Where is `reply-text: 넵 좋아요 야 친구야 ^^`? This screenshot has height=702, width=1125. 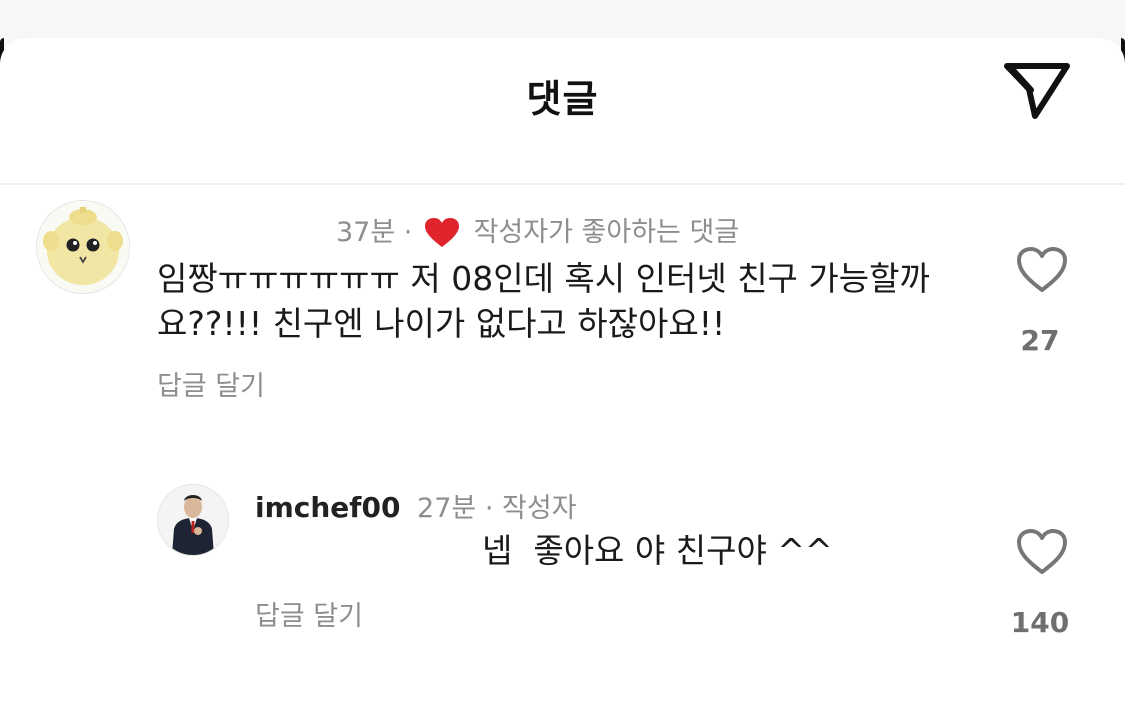 reply-text: 넵 좋아요 야 친구야 ^^ is located at coordinates (657, 550).